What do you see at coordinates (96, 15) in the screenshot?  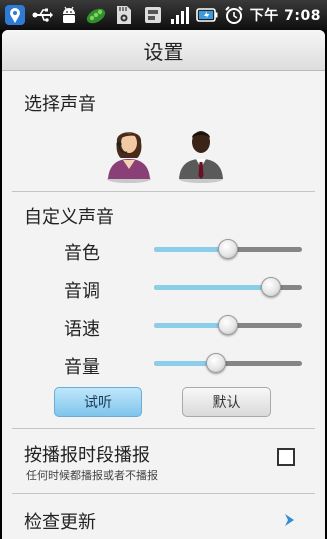 I see `peas-icon` at bounding box center [96, 15].